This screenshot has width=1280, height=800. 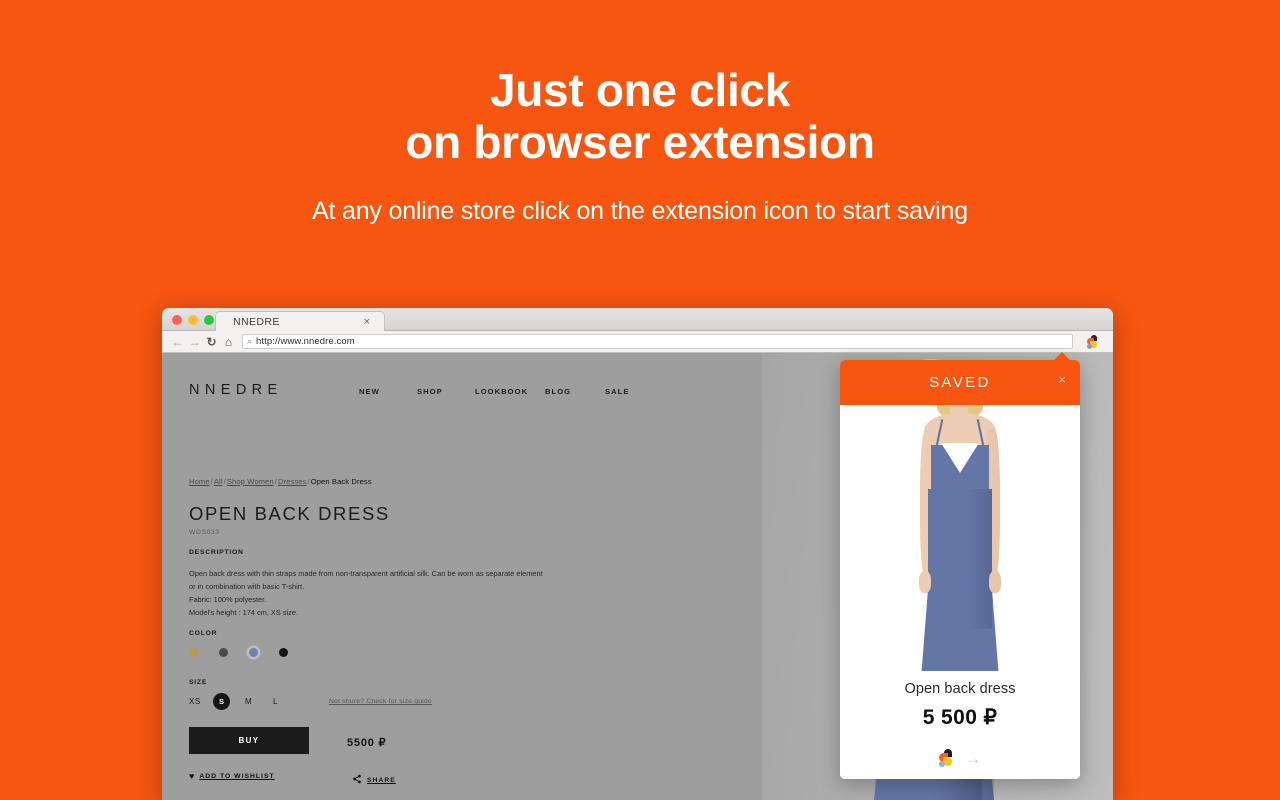 I want to click on popup-header: SAVED ×, so click(x=960, y=382).